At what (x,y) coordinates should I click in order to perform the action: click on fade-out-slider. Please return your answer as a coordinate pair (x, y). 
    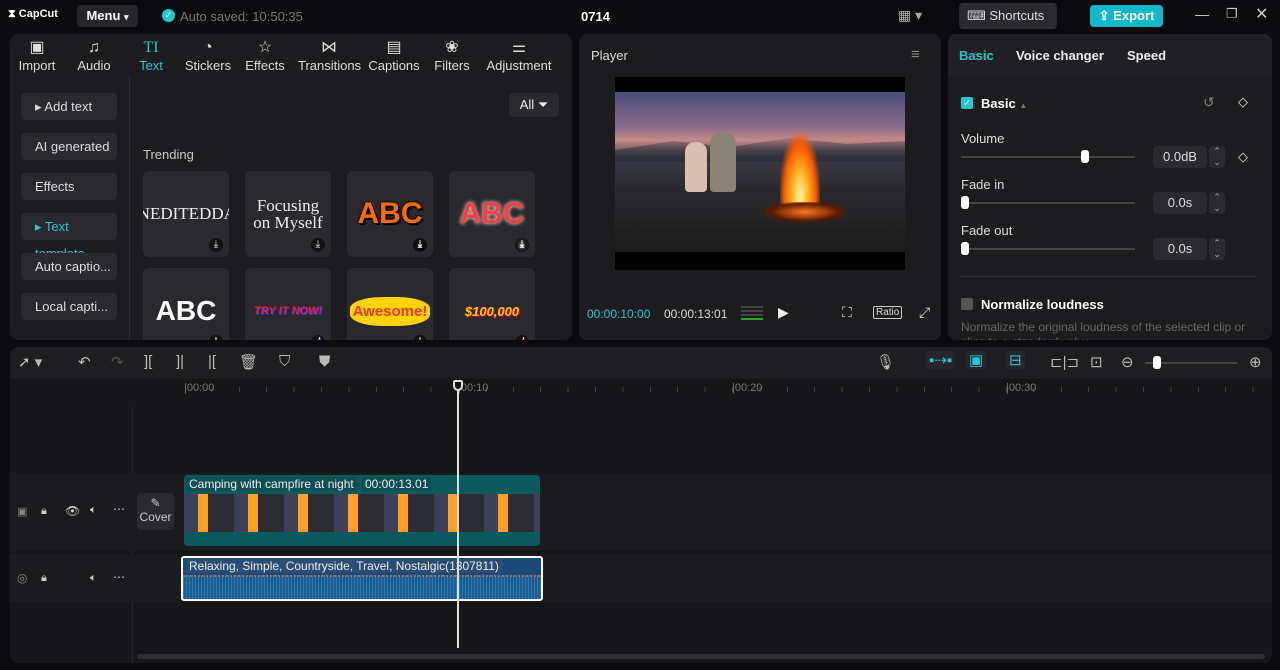
    Looking at the image, I should click on (1048, 248).